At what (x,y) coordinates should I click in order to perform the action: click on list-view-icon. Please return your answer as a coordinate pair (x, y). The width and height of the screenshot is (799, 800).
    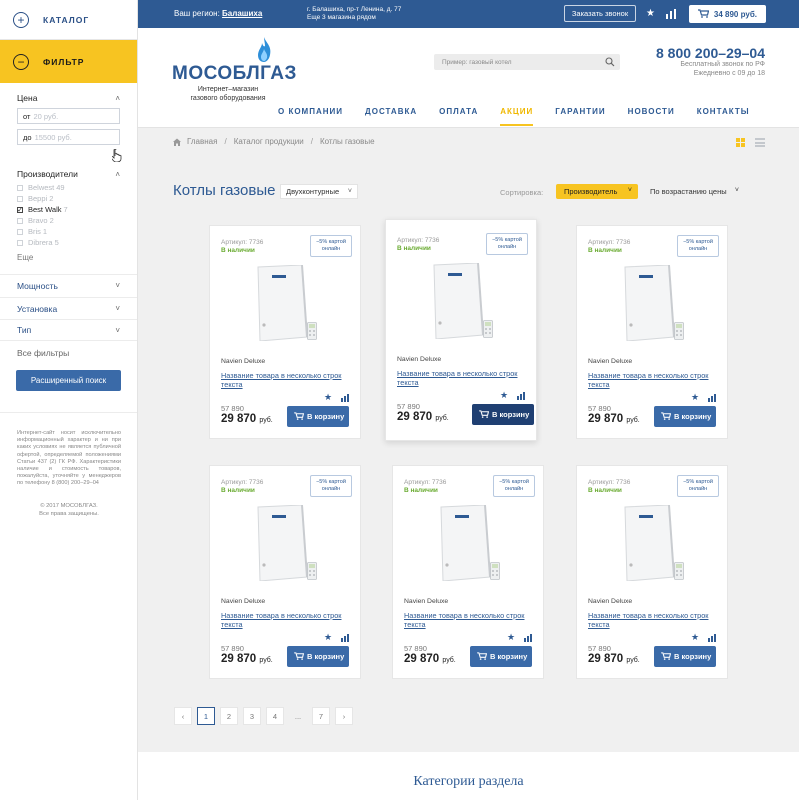
    Looking at the image, I should click on (760, 142).